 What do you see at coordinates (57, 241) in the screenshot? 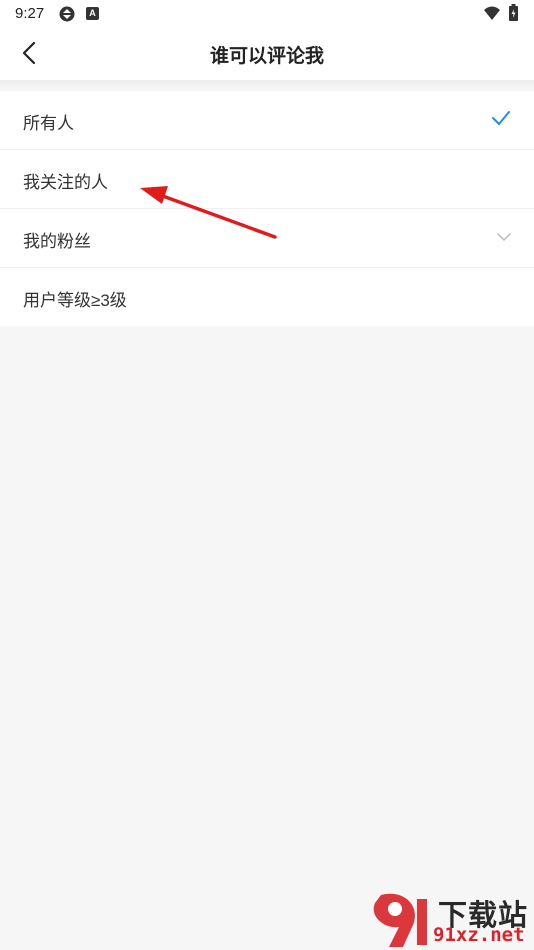
I see `option-label: 我的粉丝` at bounding box center [57, 241].